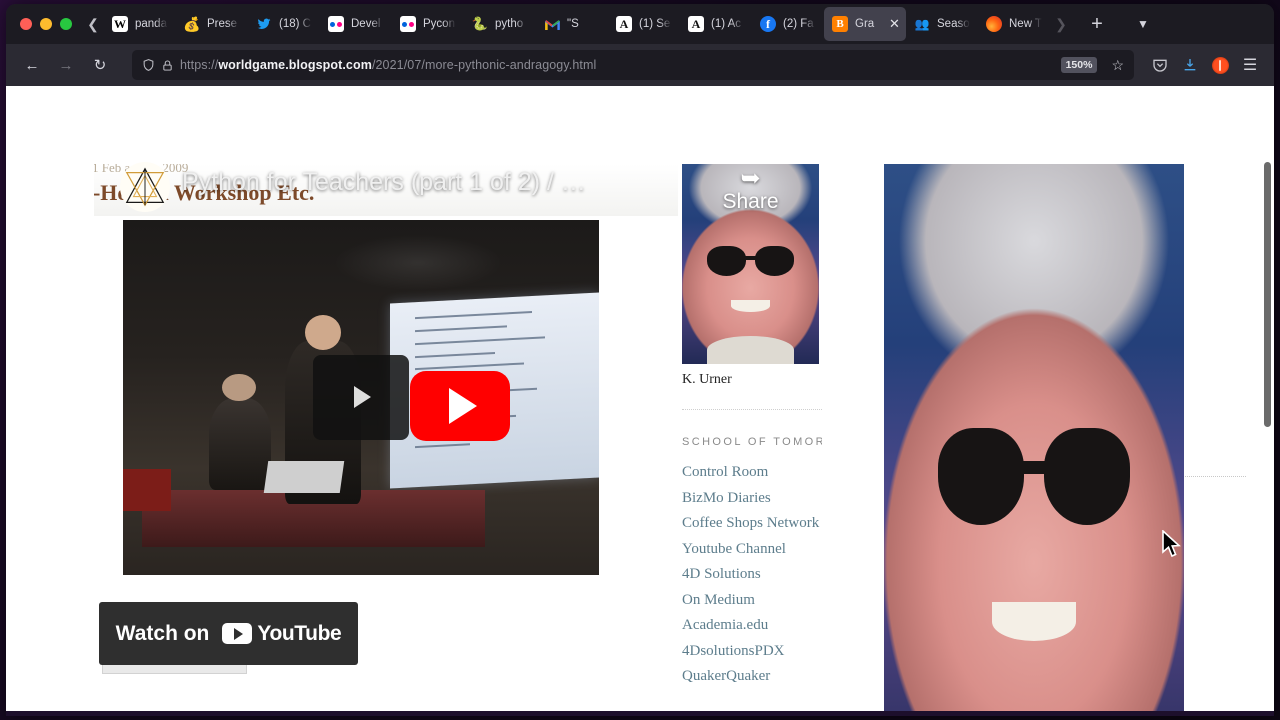  Describe the element at coordinates (145, 187) in the screenshot. I see `tetrahedron-logo-icon` at that location.